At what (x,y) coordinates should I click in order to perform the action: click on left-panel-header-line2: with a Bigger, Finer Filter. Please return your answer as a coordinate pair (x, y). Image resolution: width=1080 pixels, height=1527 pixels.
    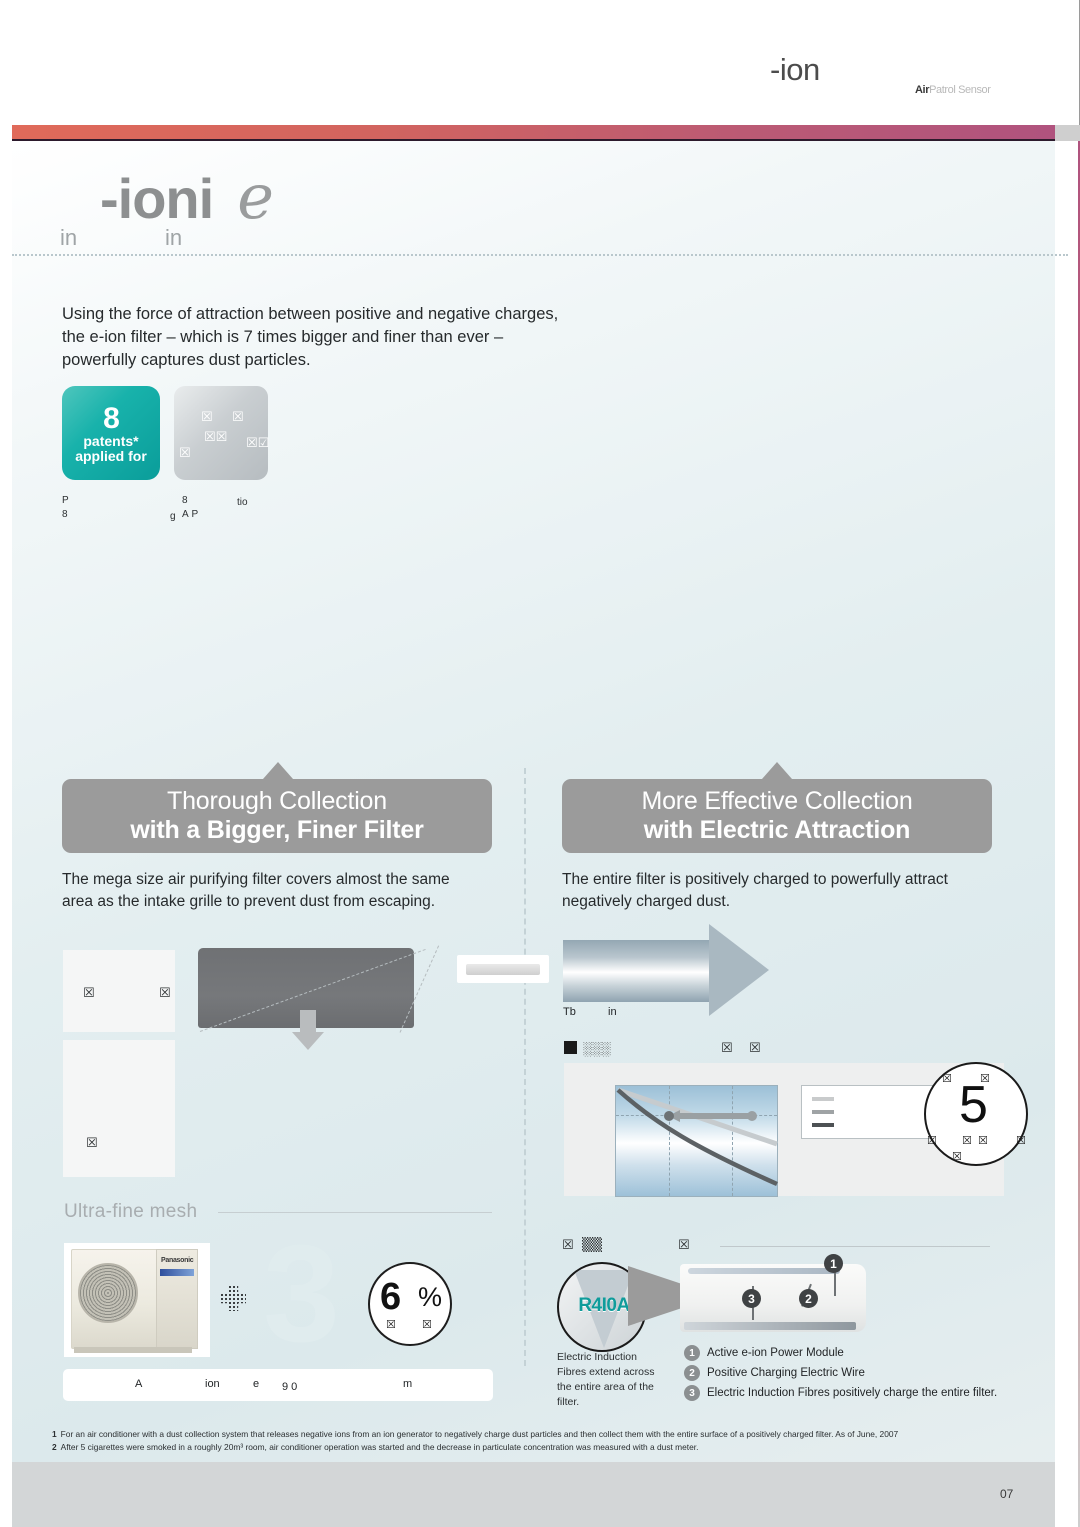
    Looking at the image, I should click on (277, 830).